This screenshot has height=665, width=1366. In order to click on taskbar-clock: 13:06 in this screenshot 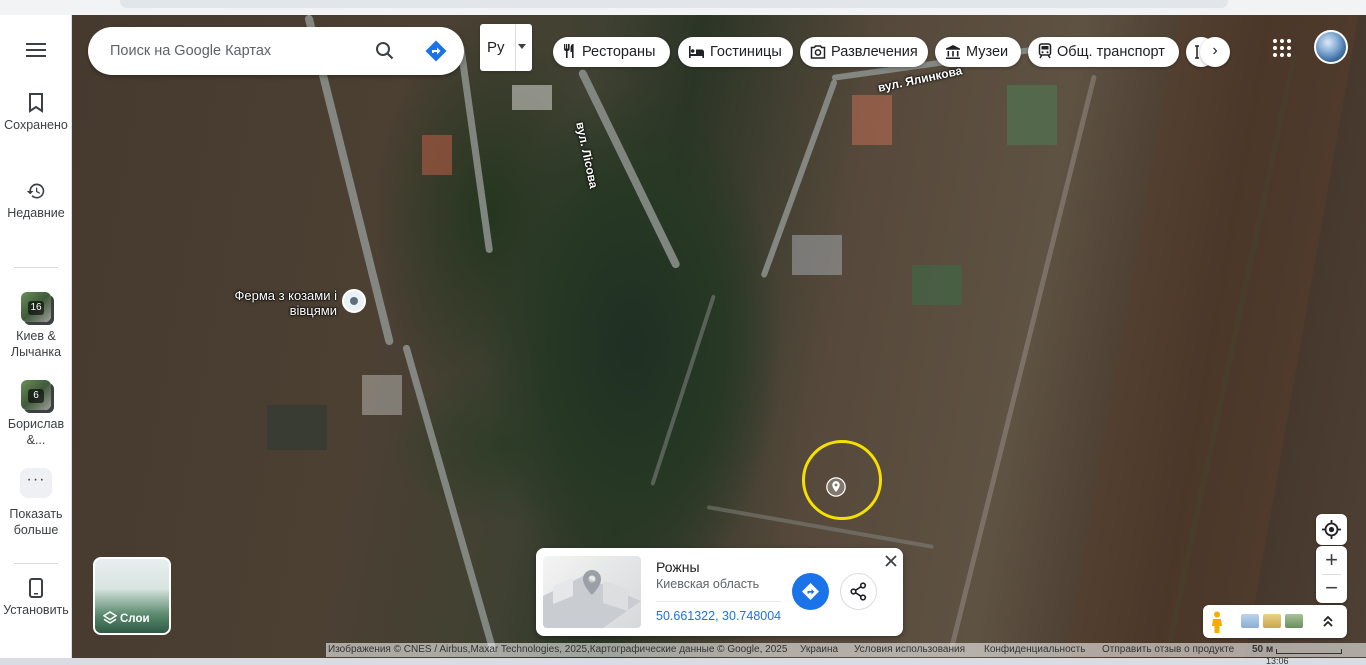, I will do `click(1277, 660)`.